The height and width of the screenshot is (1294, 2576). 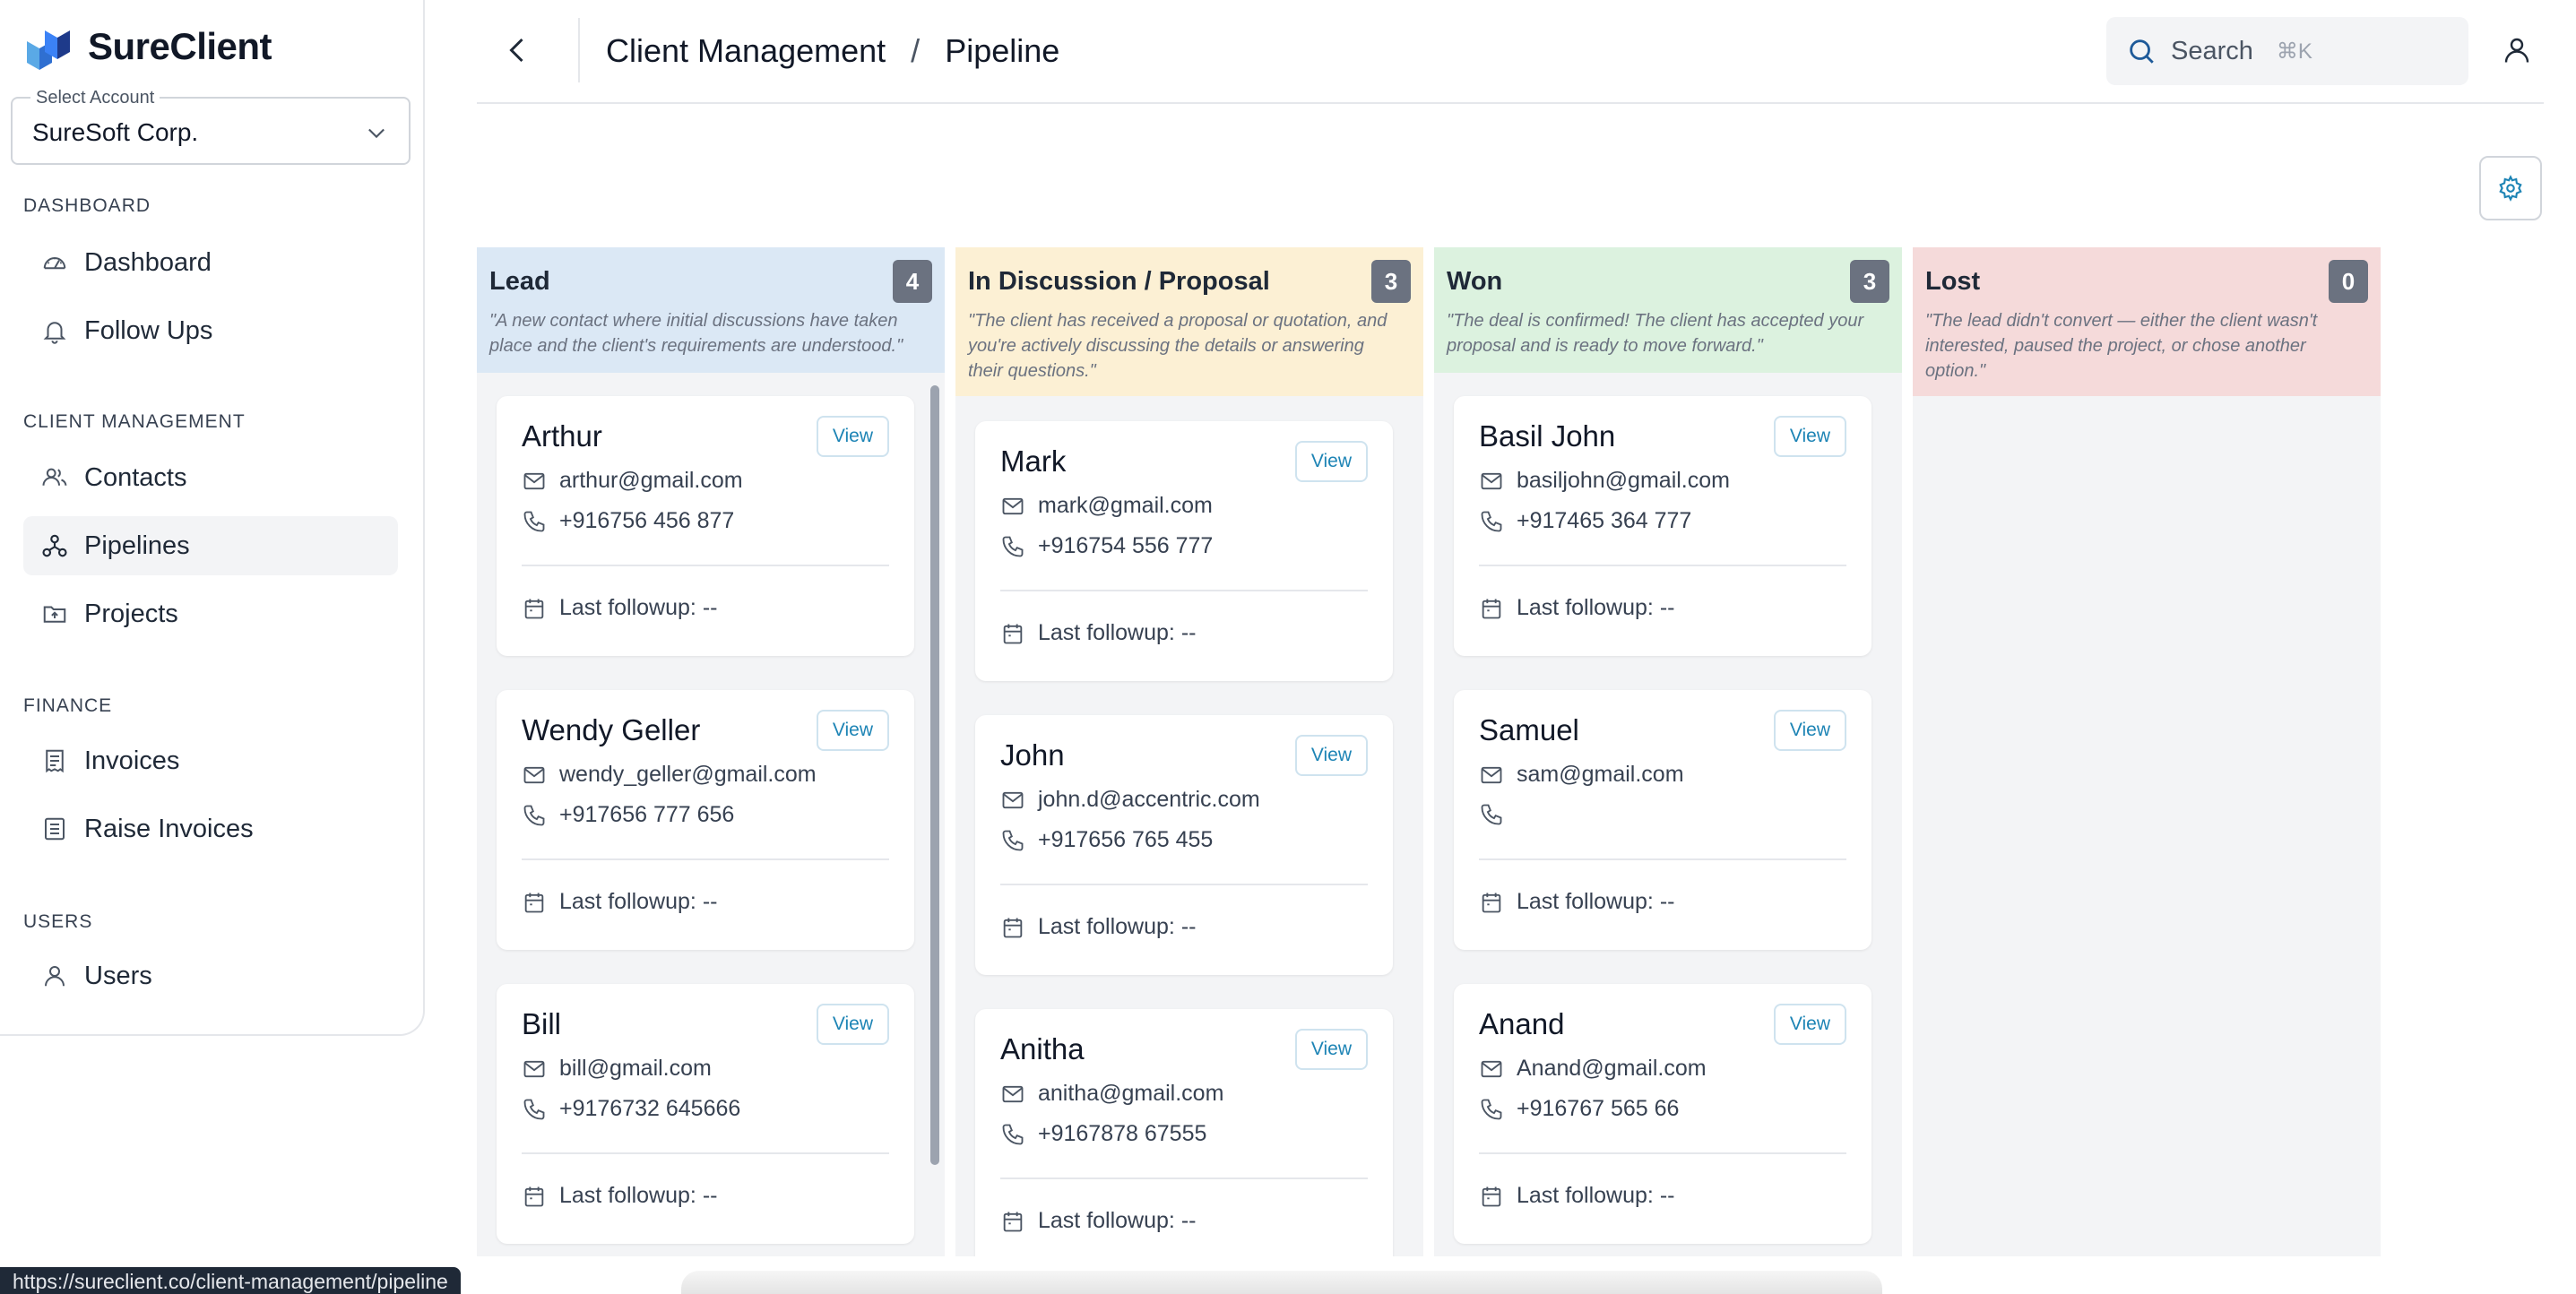 What do you see at coordinates (934, 775) in the screenshot?
I see `column-scrollbar` at bounding box center [934, 775].